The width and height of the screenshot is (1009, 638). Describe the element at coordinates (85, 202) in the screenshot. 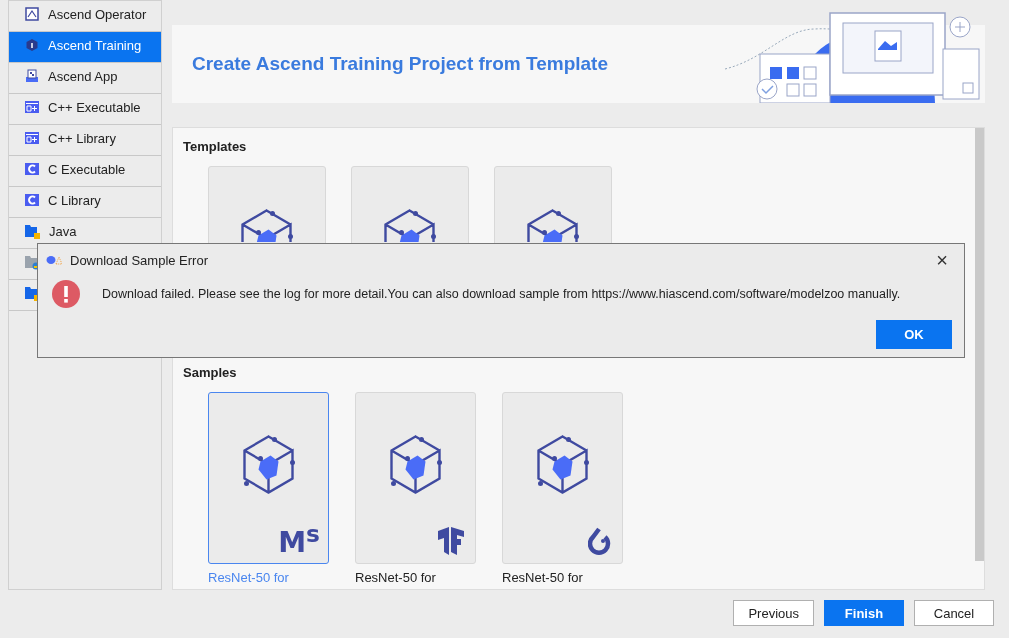

I see `sidebar-item: C Library` at that location.